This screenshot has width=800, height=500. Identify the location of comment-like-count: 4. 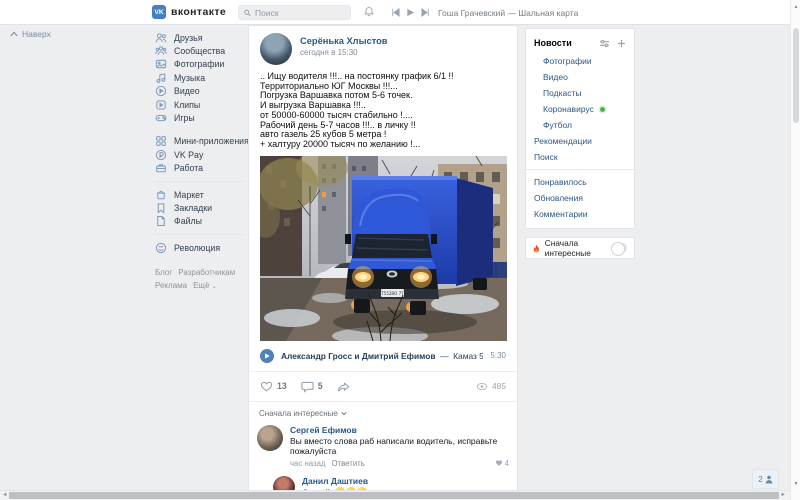
(502, 463).